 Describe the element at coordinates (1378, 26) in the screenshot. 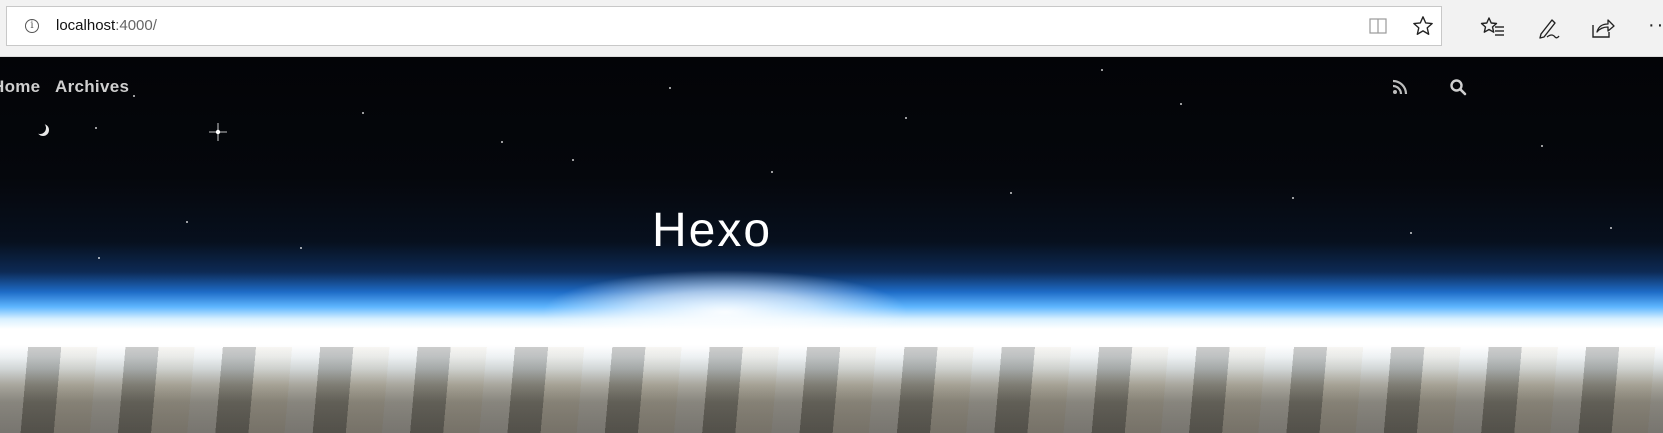

I see `reading-view-icon` at that location.